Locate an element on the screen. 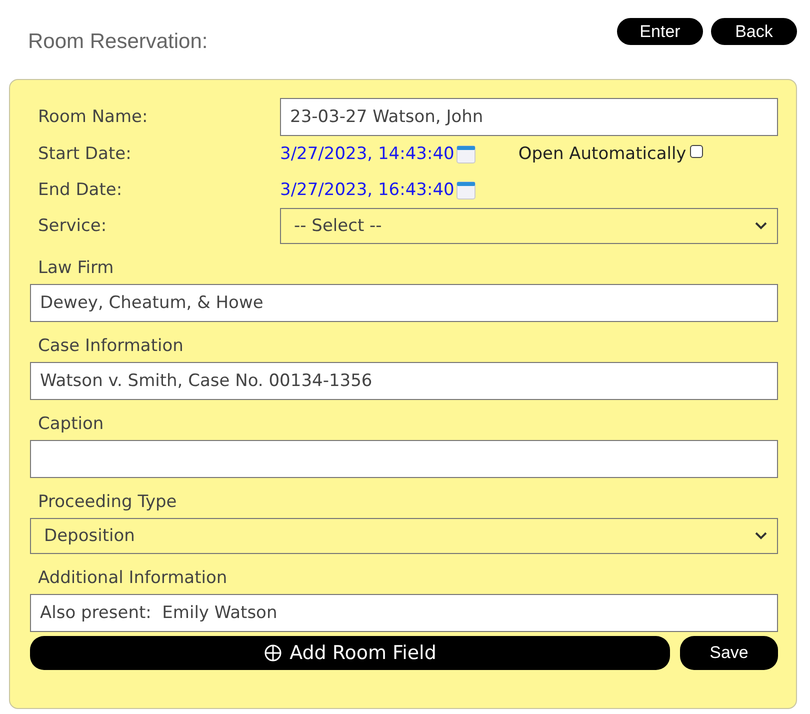 This screenshot has height=714, width=810. field-label: Case Information is located at coordinates (110, 346).